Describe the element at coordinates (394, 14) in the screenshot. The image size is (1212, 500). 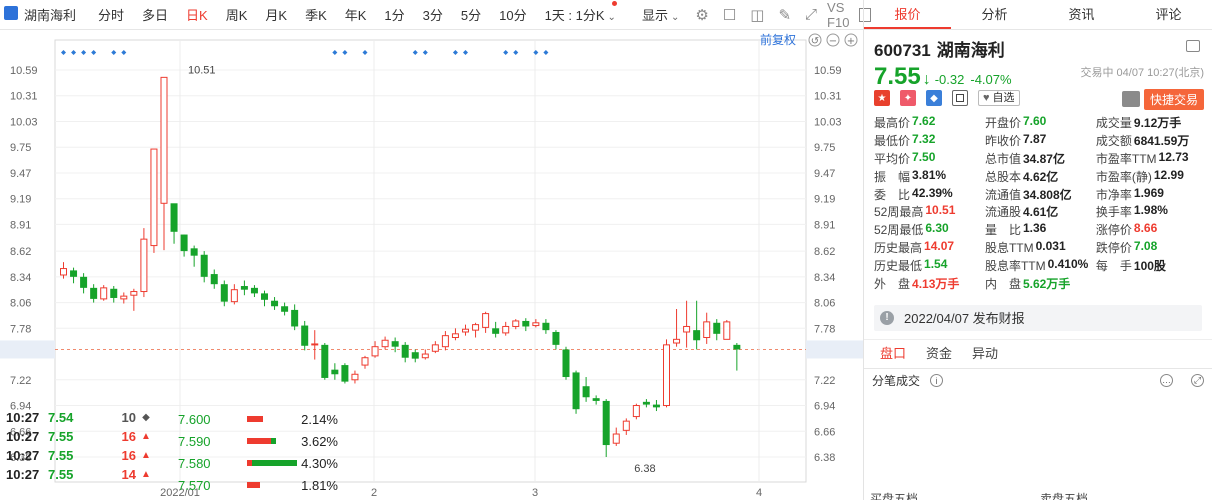
I see `period-tab-7: 1分` at that location.